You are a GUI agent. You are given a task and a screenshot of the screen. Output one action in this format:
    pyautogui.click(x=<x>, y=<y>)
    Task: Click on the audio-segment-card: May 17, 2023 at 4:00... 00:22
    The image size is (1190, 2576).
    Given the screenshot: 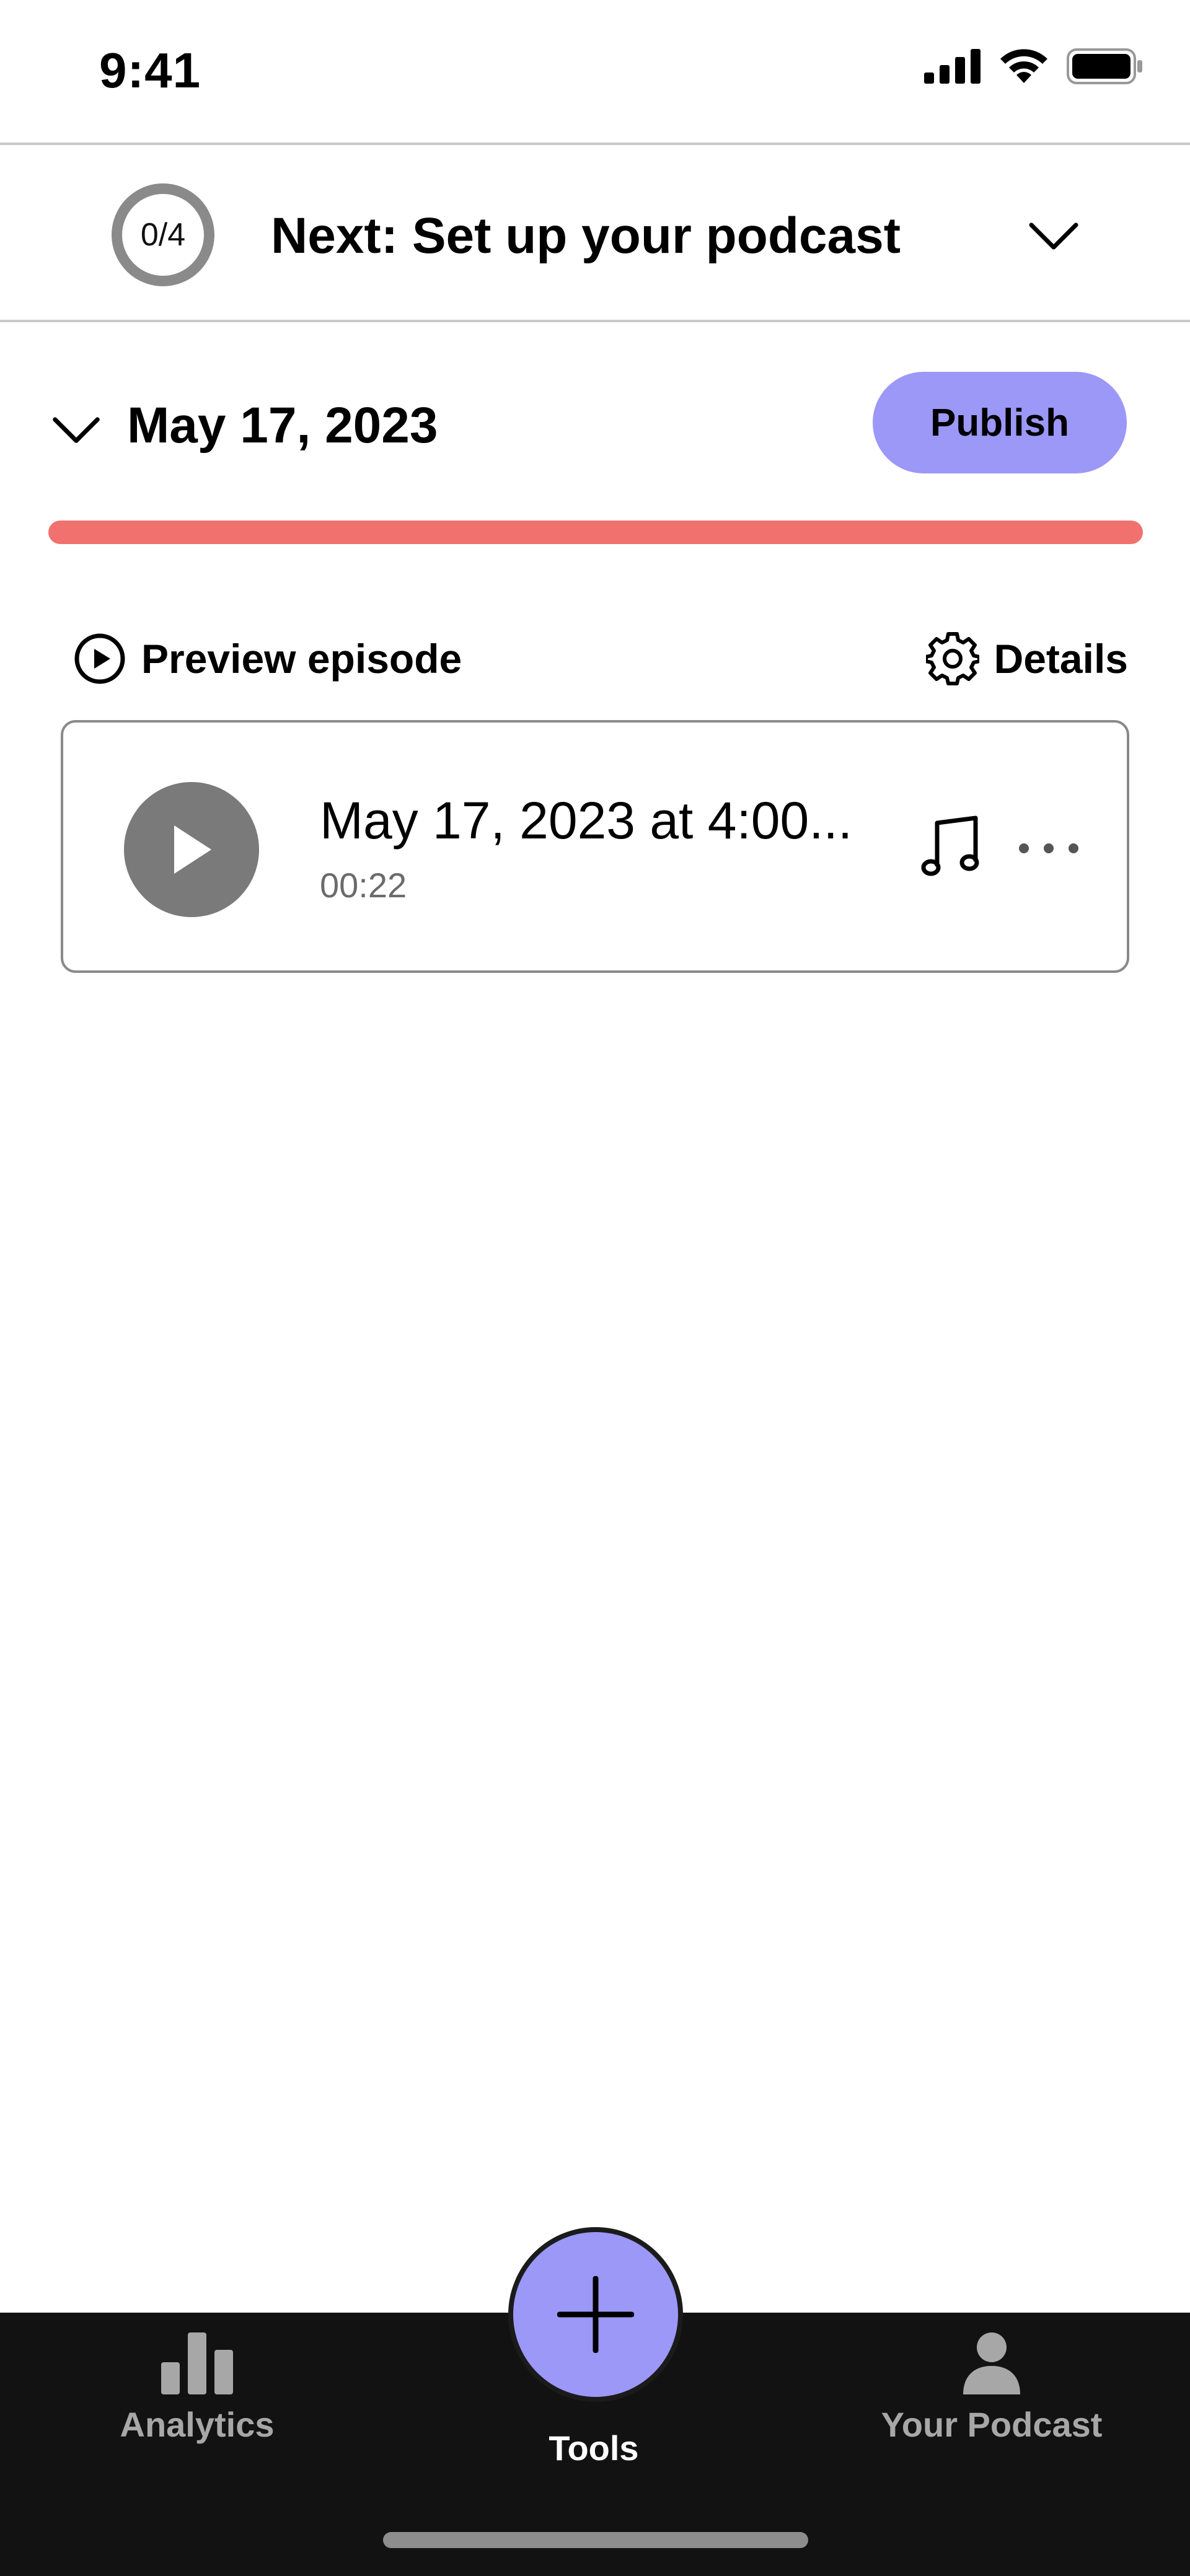 What is the action you would take?
    pyautogui.click(x=595, y=847)
    